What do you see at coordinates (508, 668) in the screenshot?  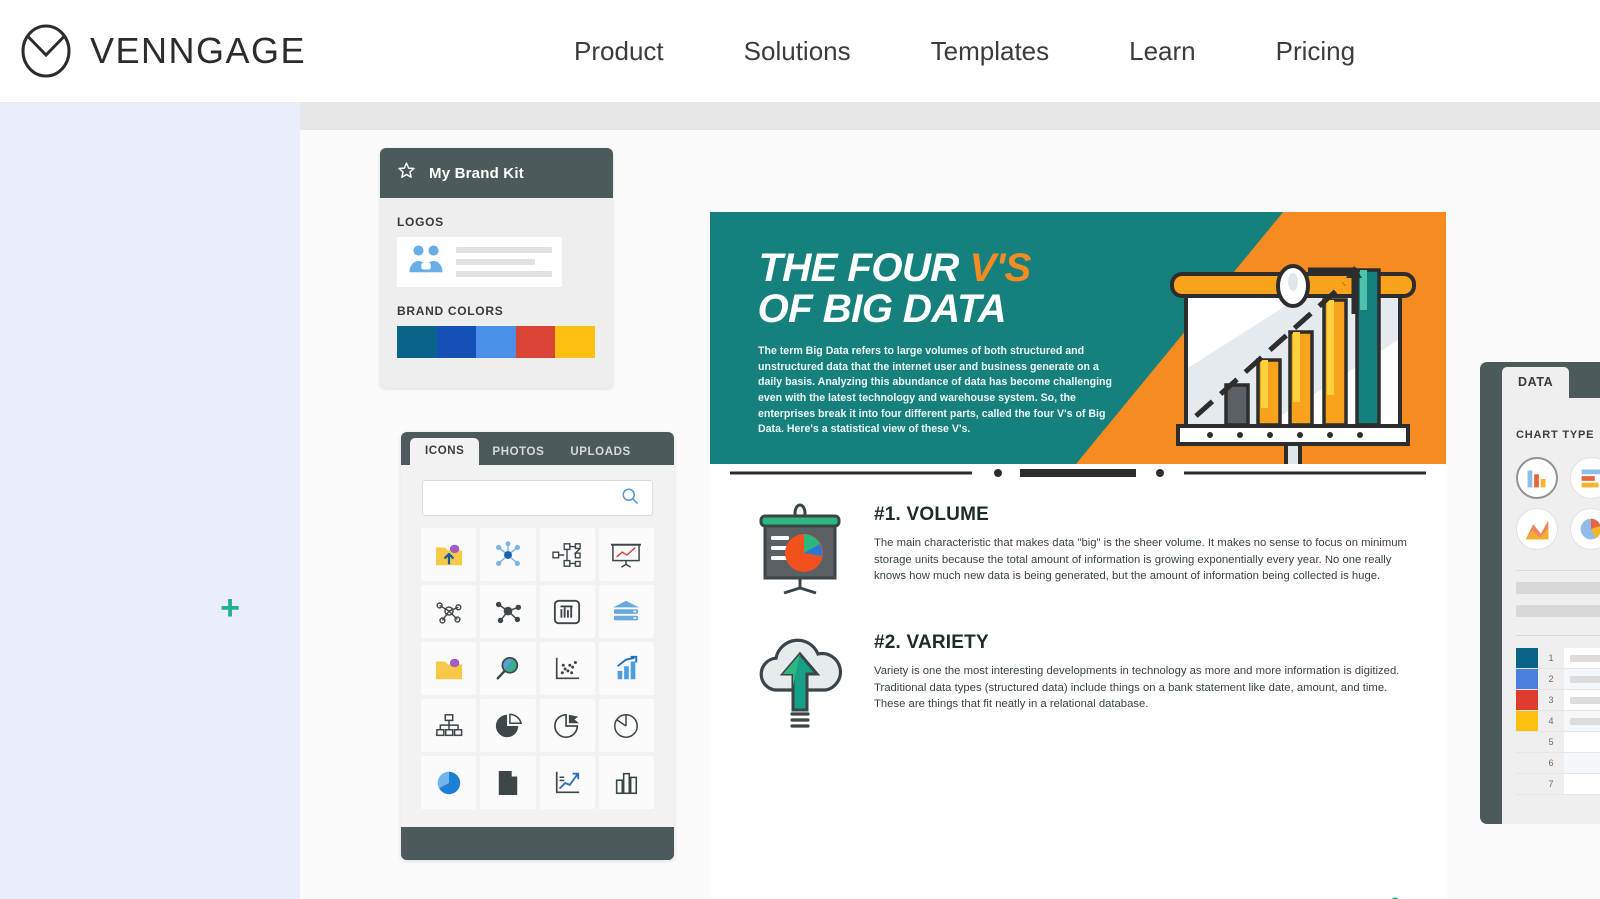 I see `magnifier-globe-icon` at bounding box center [508, 668].